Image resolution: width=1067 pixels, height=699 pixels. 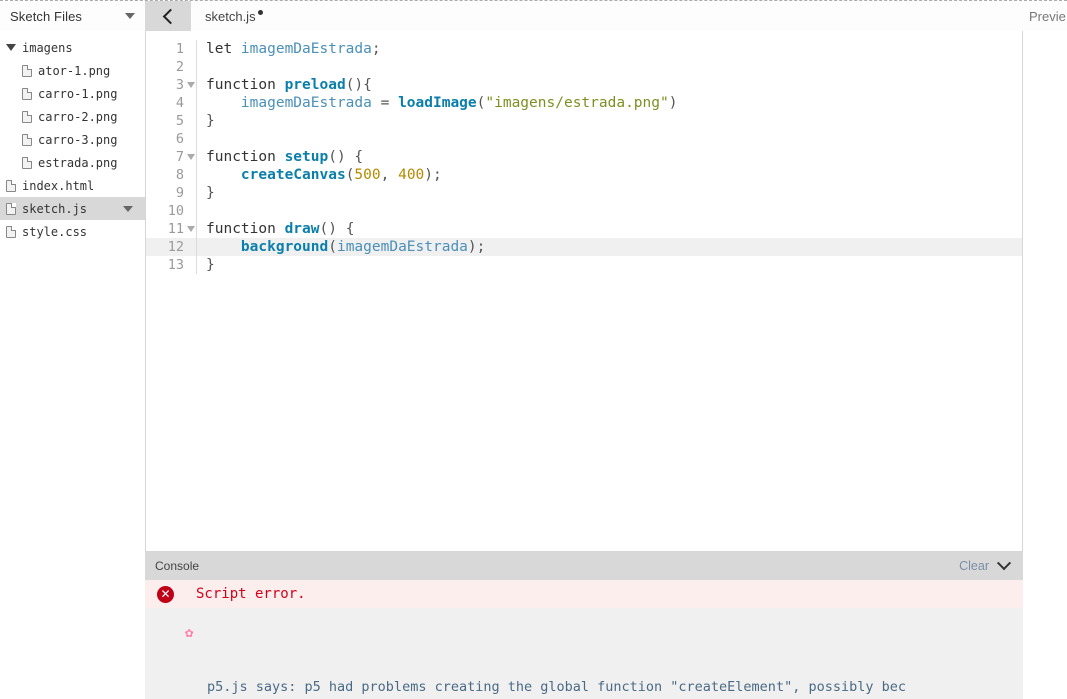 What do you see at coordinates (179, 49) in the screenshot?
I see `line-number: 1` at bounding box center [179, 49].